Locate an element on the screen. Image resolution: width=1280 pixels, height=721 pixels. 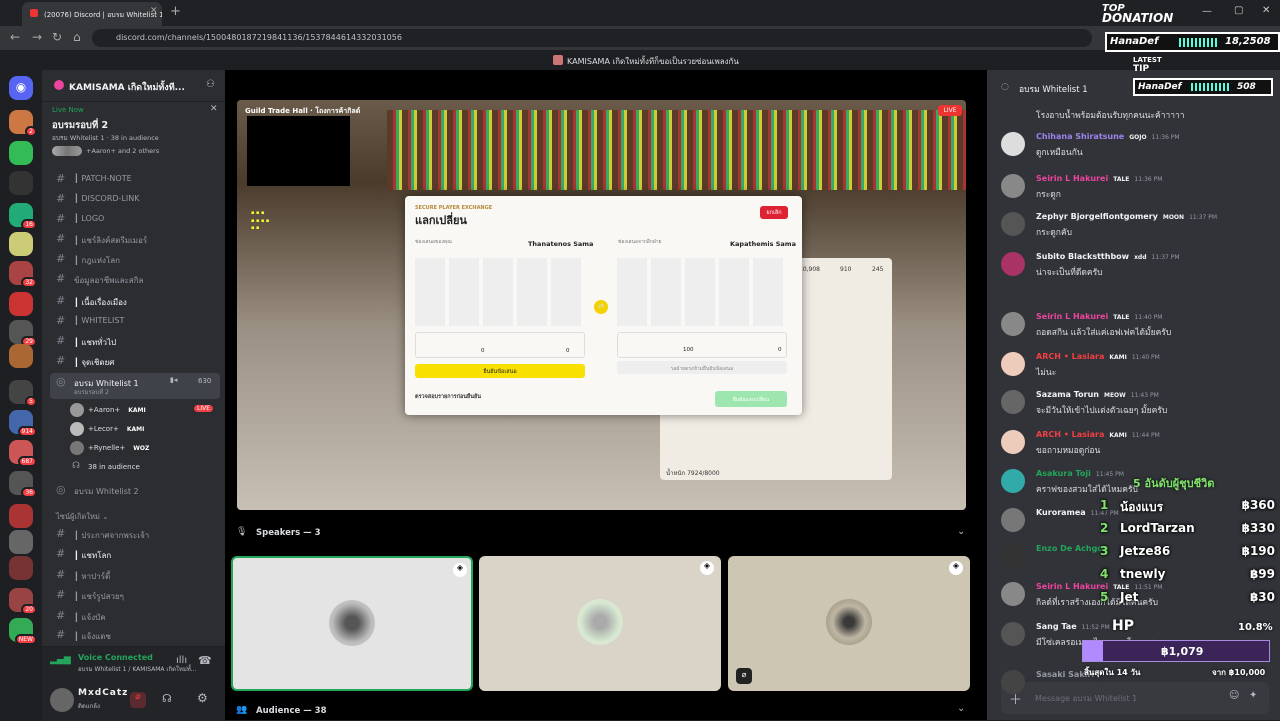
author: Chihana Shiratsune GOJO 11:36 PM is located at coordinates (1108, 136).